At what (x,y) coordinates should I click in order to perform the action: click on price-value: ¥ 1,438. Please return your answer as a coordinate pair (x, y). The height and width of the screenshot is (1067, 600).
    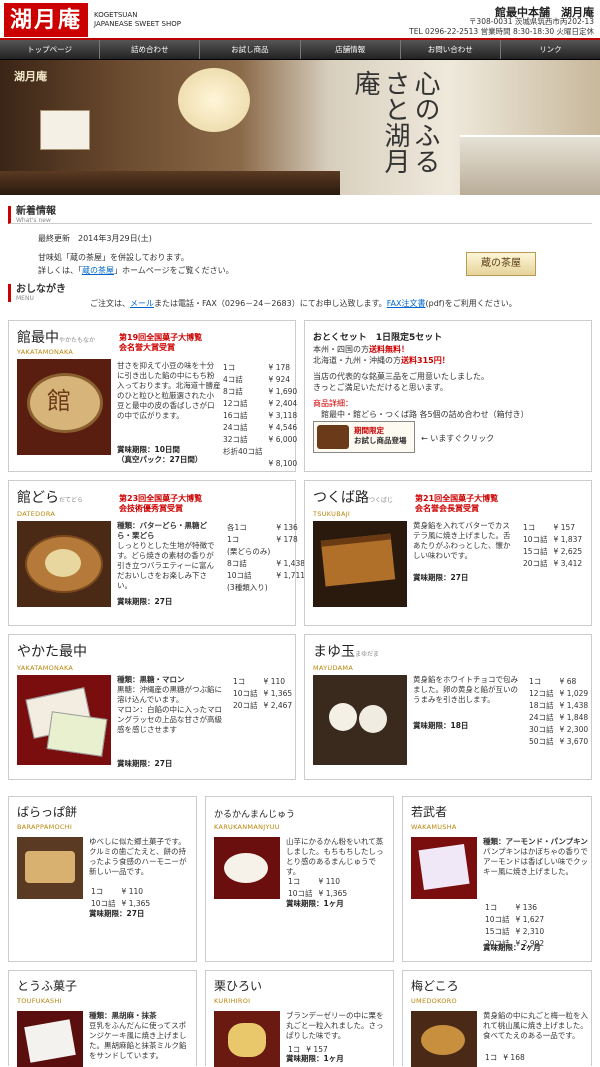
    Looking at the image, I should click on (574, 705).